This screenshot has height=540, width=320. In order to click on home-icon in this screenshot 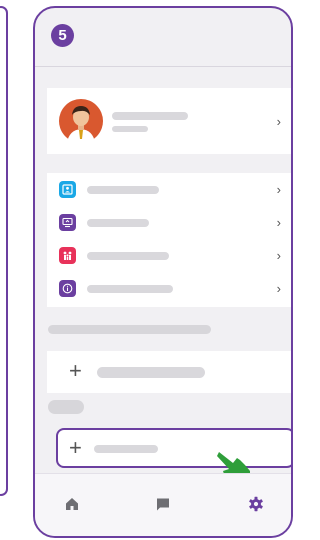, I will do `click(72, 504)`.